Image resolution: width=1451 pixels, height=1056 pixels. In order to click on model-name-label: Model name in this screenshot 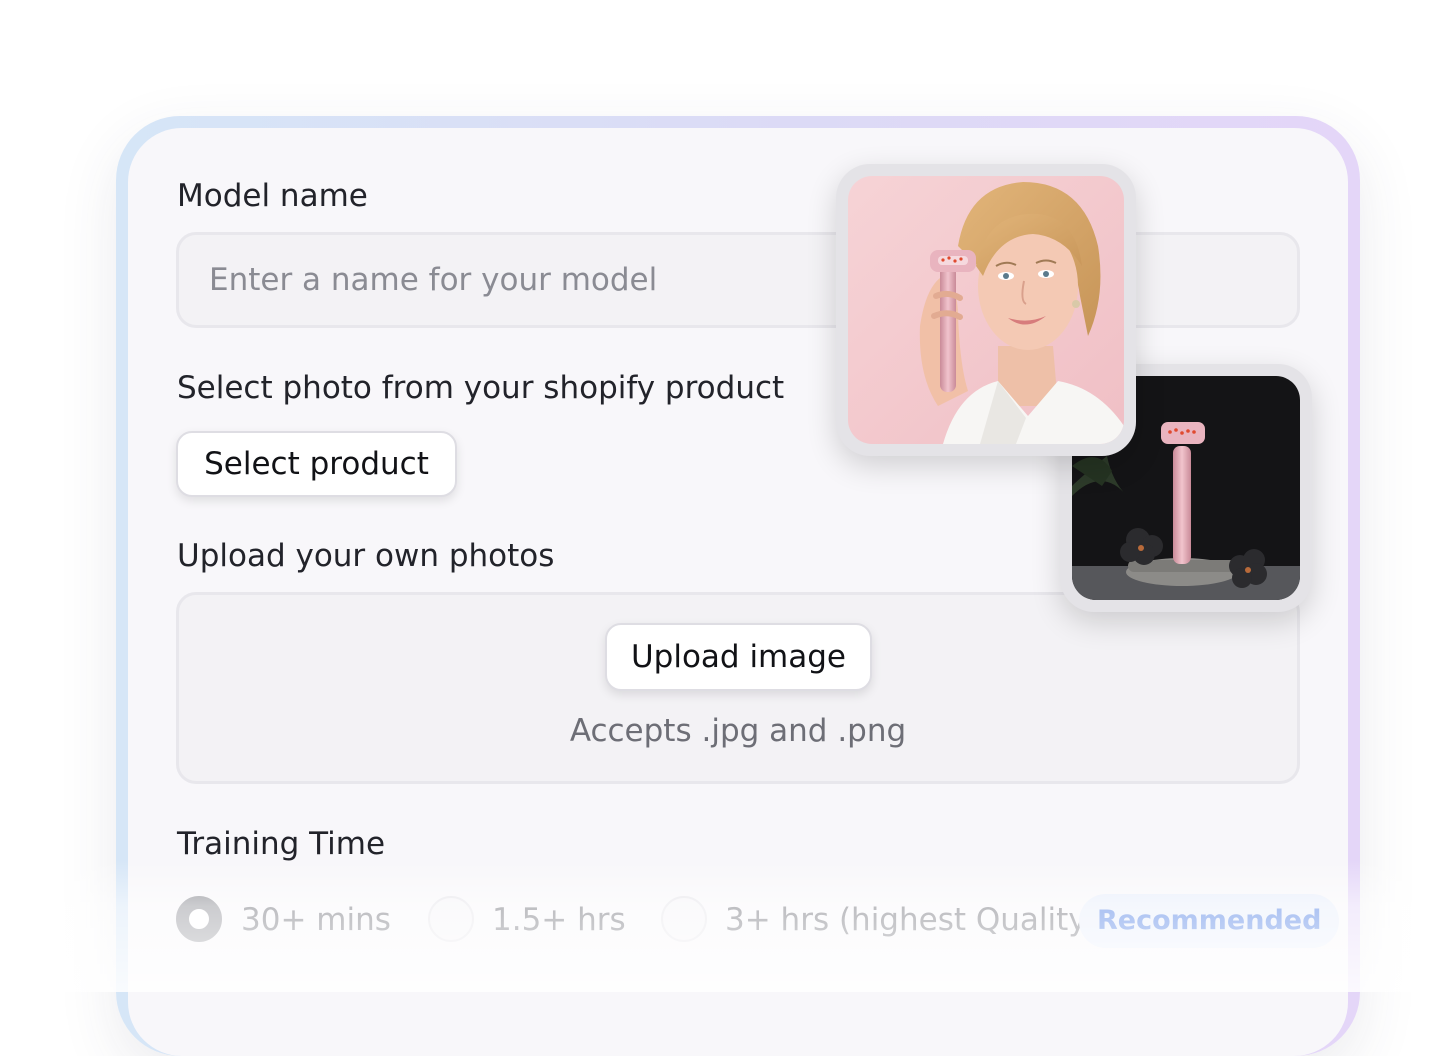, I will do `click(272, 196)`.